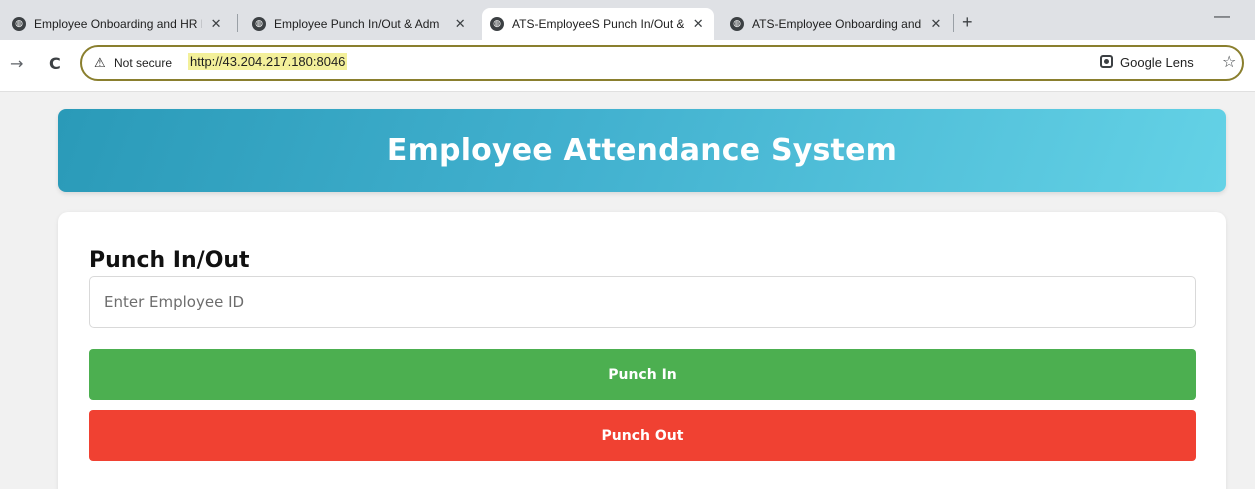 The height and width of the screenshot is (489, 1255). Describe the element at coordinates (143, 63) in the screenshot. I see `security-label: Not secure` at that location.